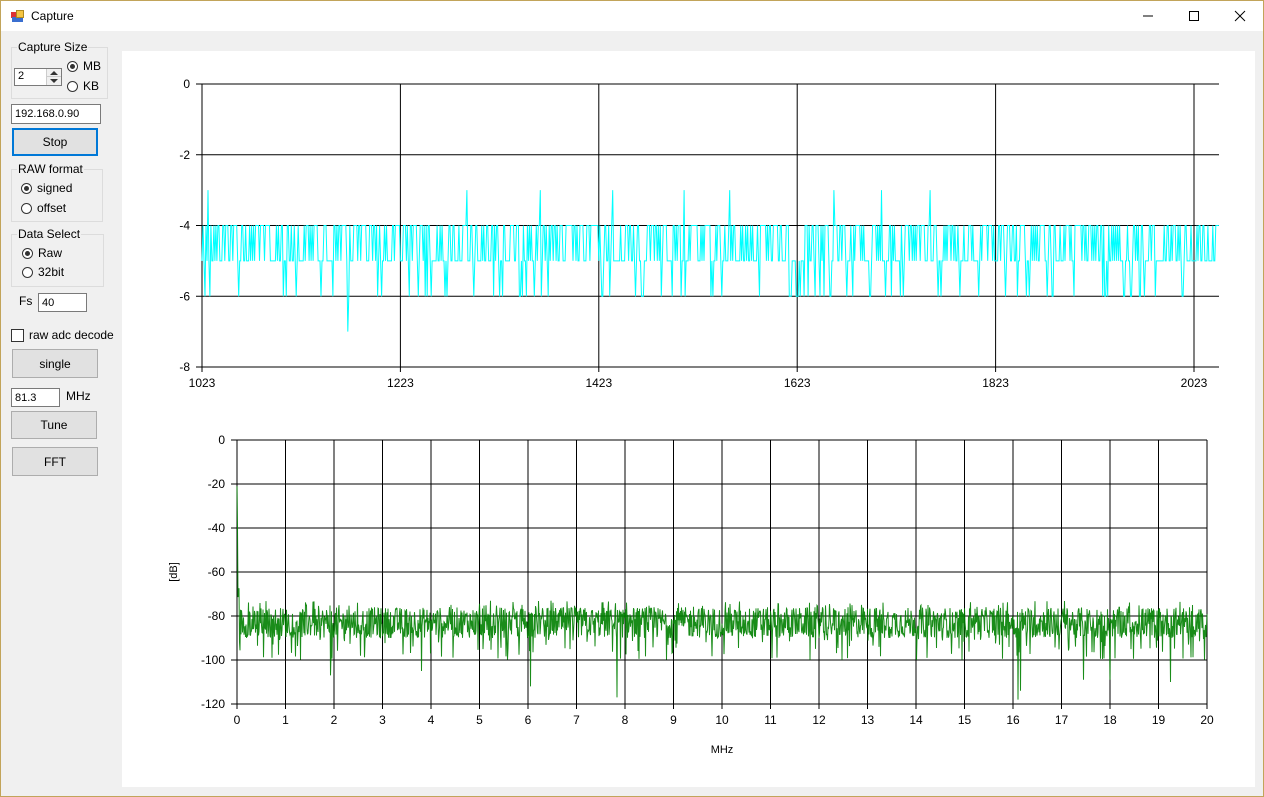 Image resolution: width=1264 pixels, height=797 pixels. Describe the element at coordinates (217, 572) in the screenshot. I see `y-tick-label: -60` at that location.